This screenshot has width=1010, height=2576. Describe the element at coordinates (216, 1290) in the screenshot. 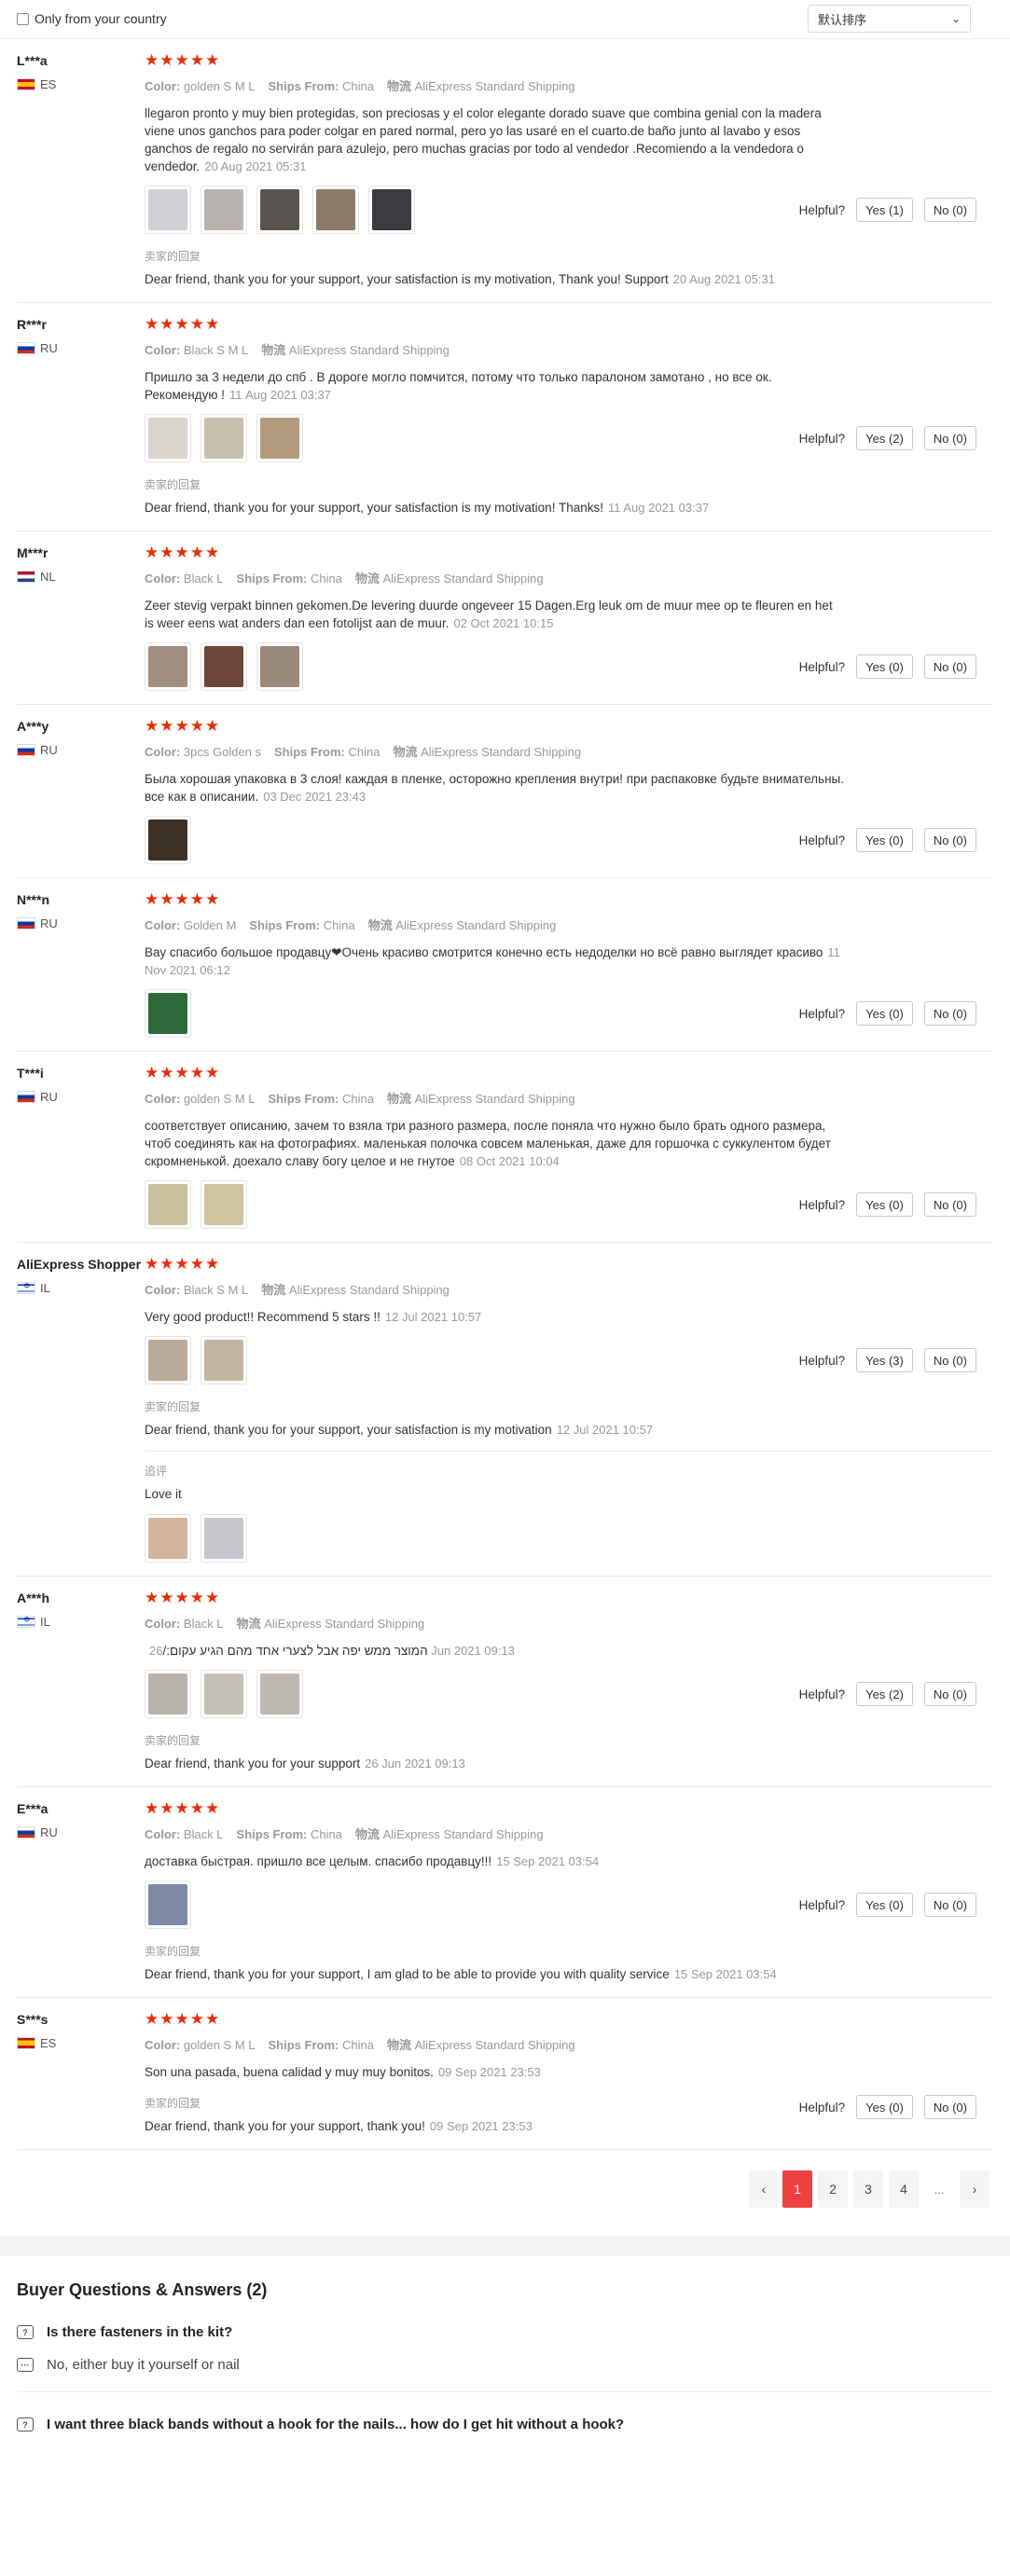

I see `color-value: Black S M L` at that location.